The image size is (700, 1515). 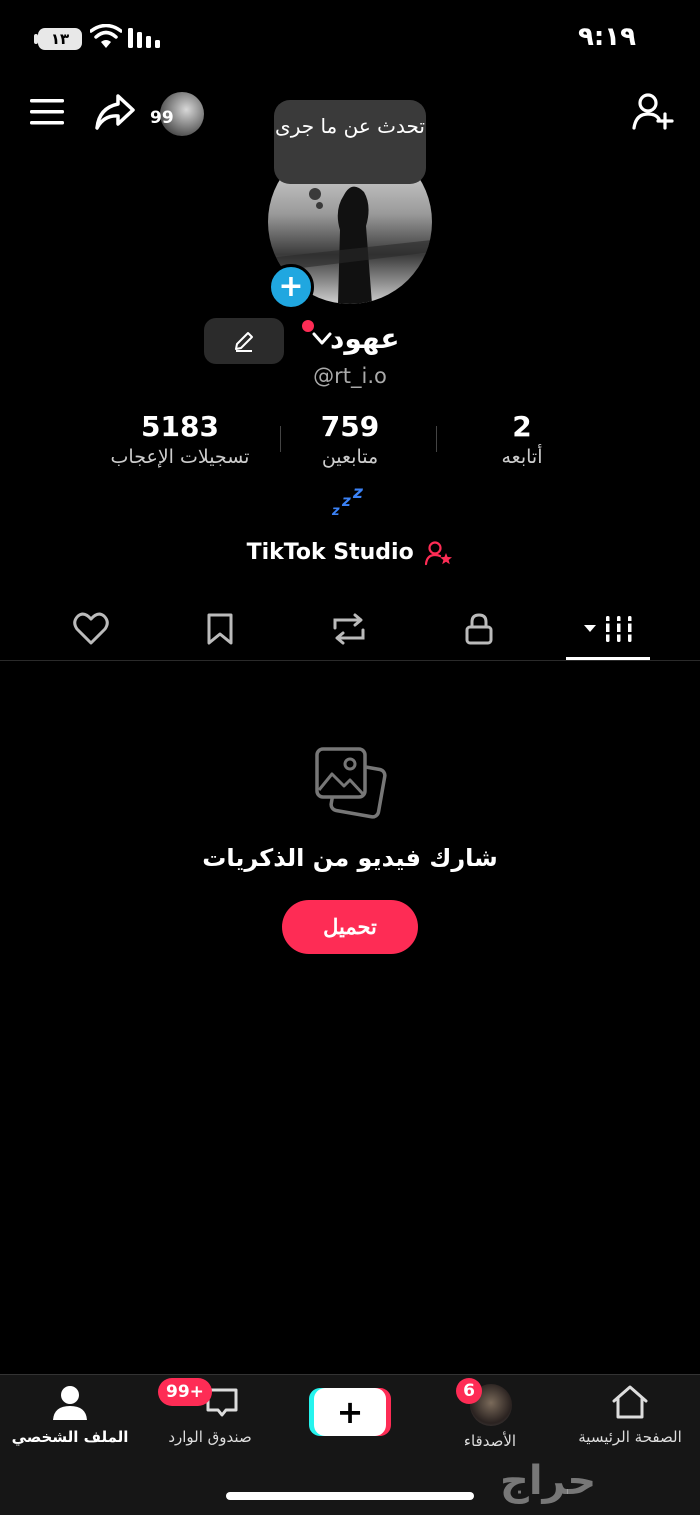 I want to click on bookmark-icon, so click(x=220, y=629).